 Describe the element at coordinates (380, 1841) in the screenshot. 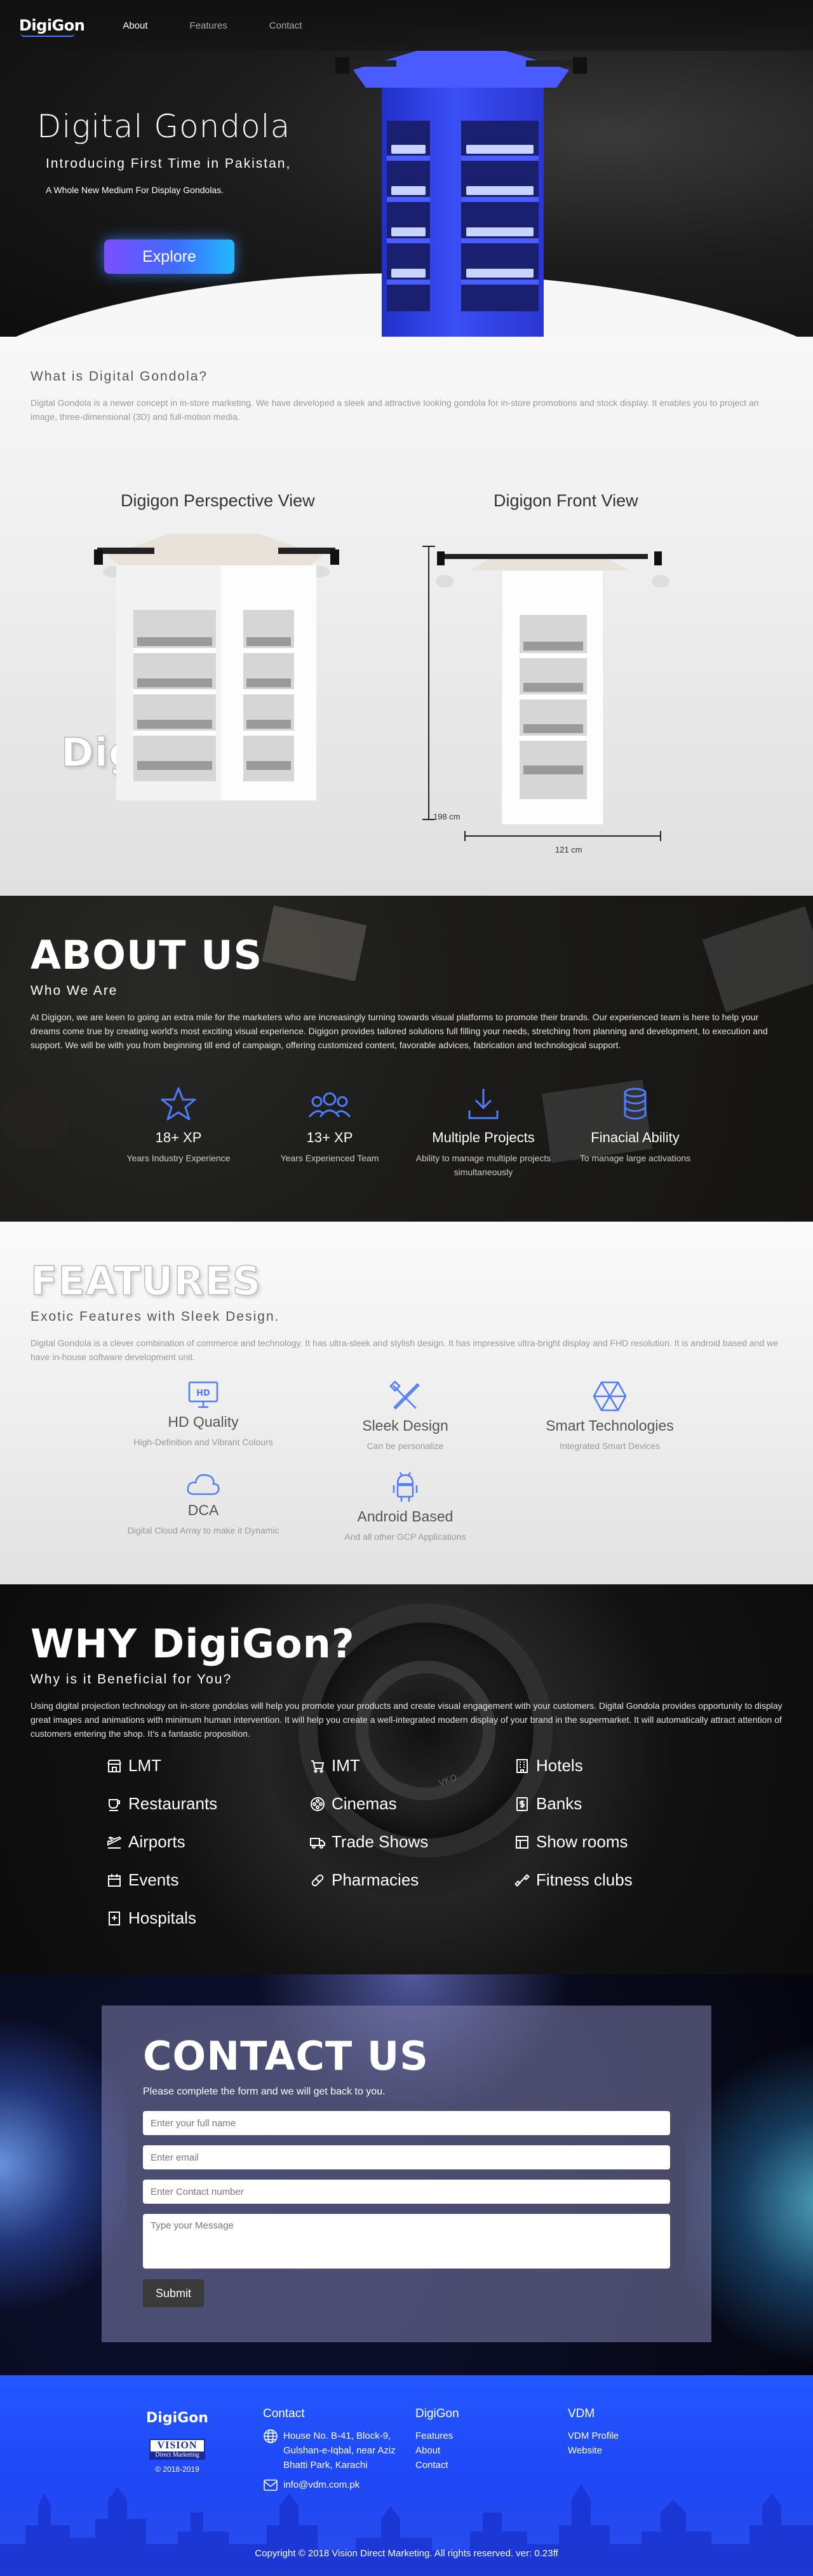

I see `place-name: Trade Shows` at that location.